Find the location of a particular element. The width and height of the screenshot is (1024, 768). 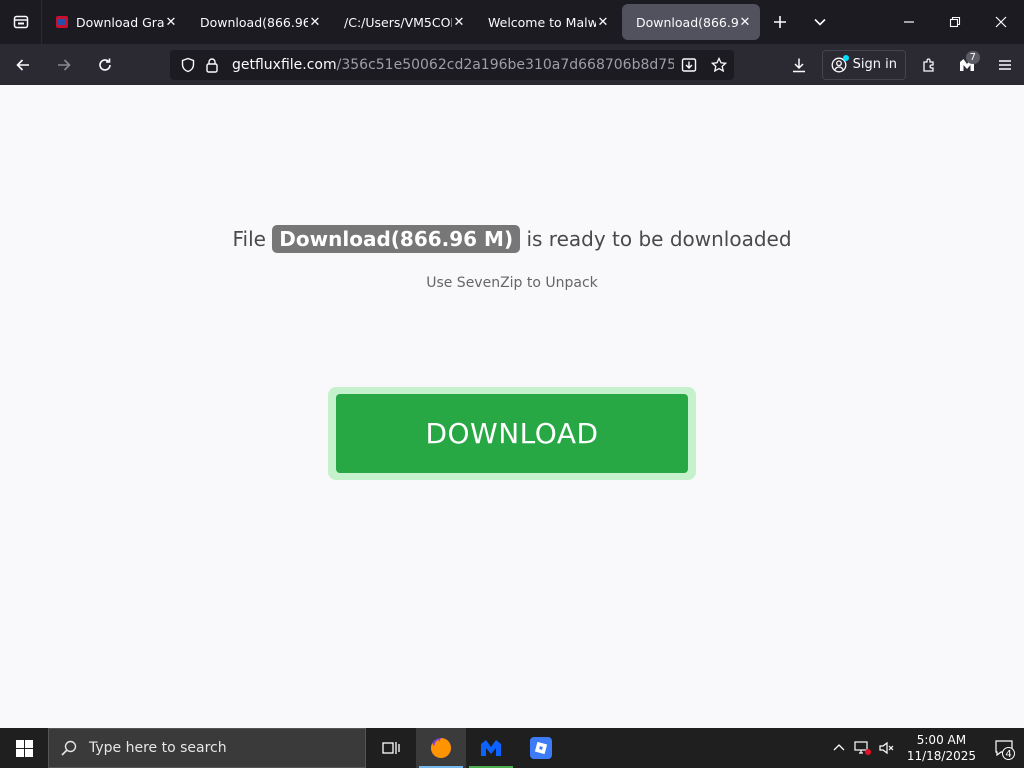

taskbar-roblox is located at coordinates (541, 748).